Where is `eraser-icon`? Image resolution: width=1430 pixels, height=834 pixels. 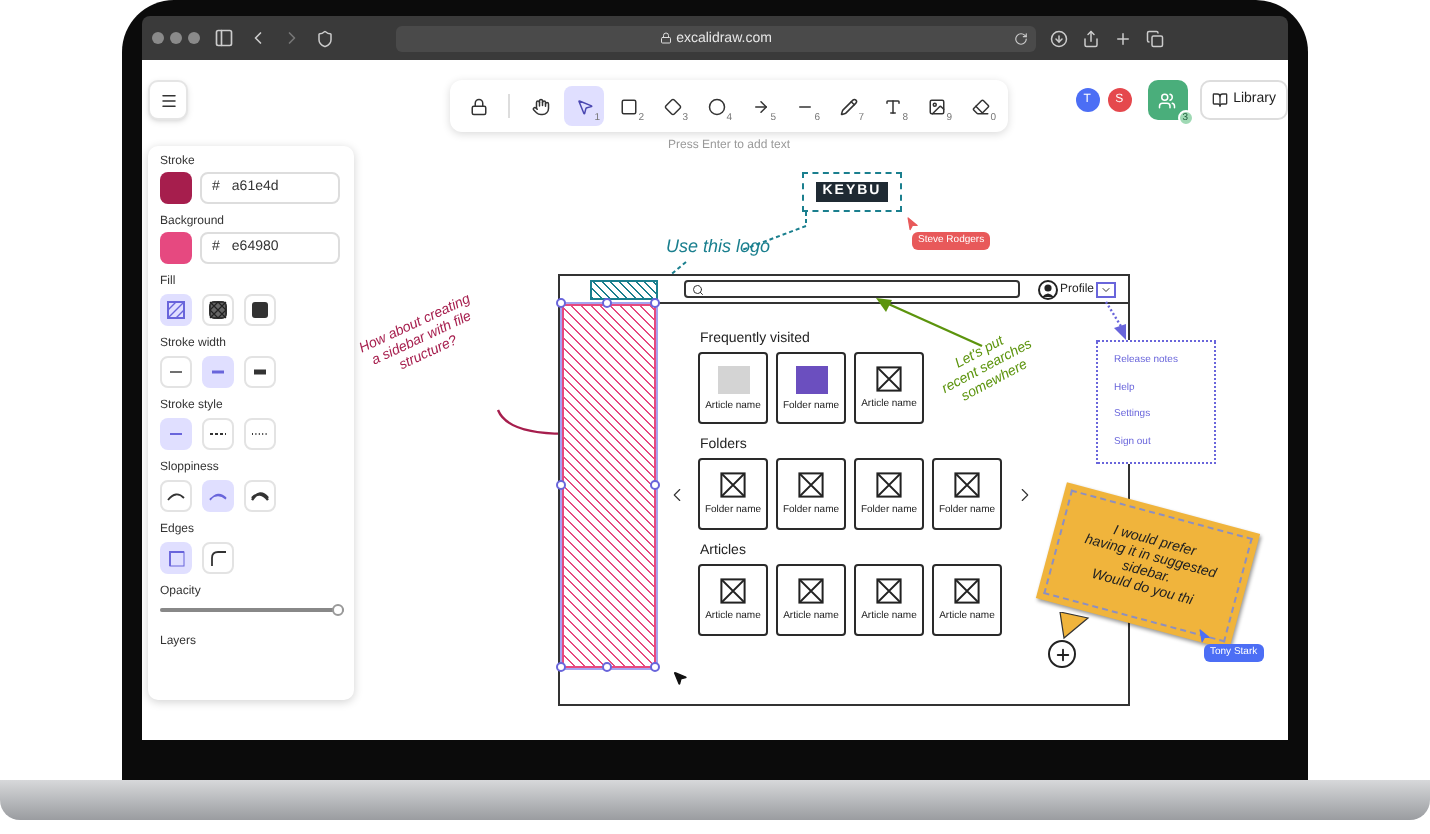
eraser-icon is located at coordinates (980, 106).